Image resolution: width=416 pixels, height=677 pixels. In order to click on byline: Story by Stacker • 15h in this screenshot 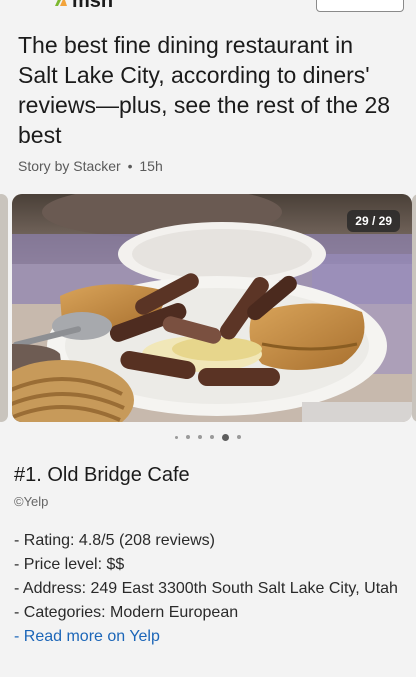, I will do `click(90, 166)`.